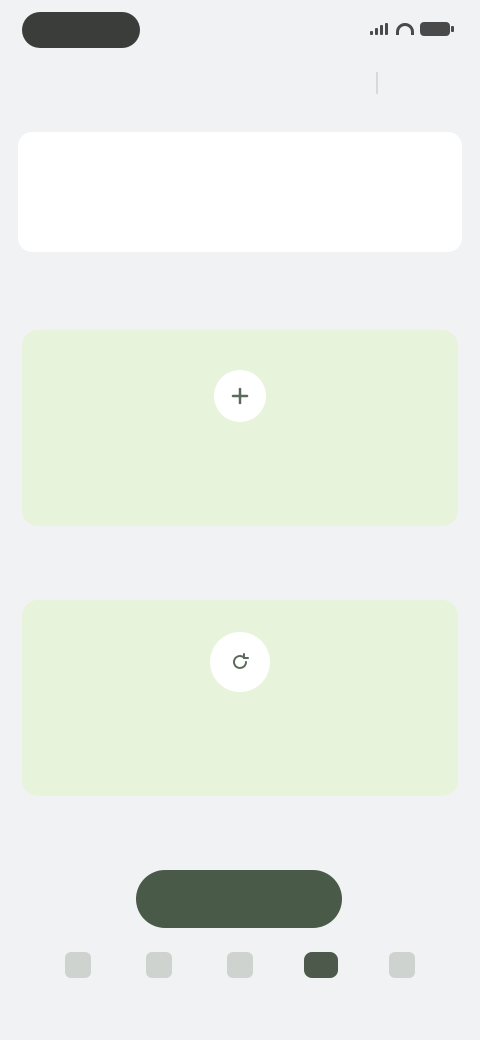  Describe the element at coordinates (437, 29) in the screenshot. I see `battery-icon` at that location.